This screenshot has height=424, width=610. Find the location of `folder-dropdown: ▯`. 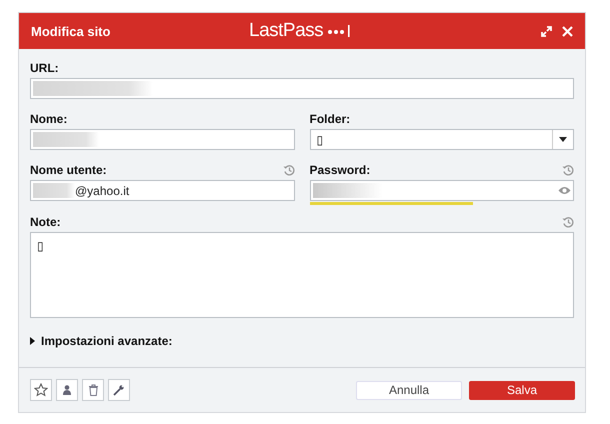

folder-dropdown: ▯ is located at coordinates (442, 139).